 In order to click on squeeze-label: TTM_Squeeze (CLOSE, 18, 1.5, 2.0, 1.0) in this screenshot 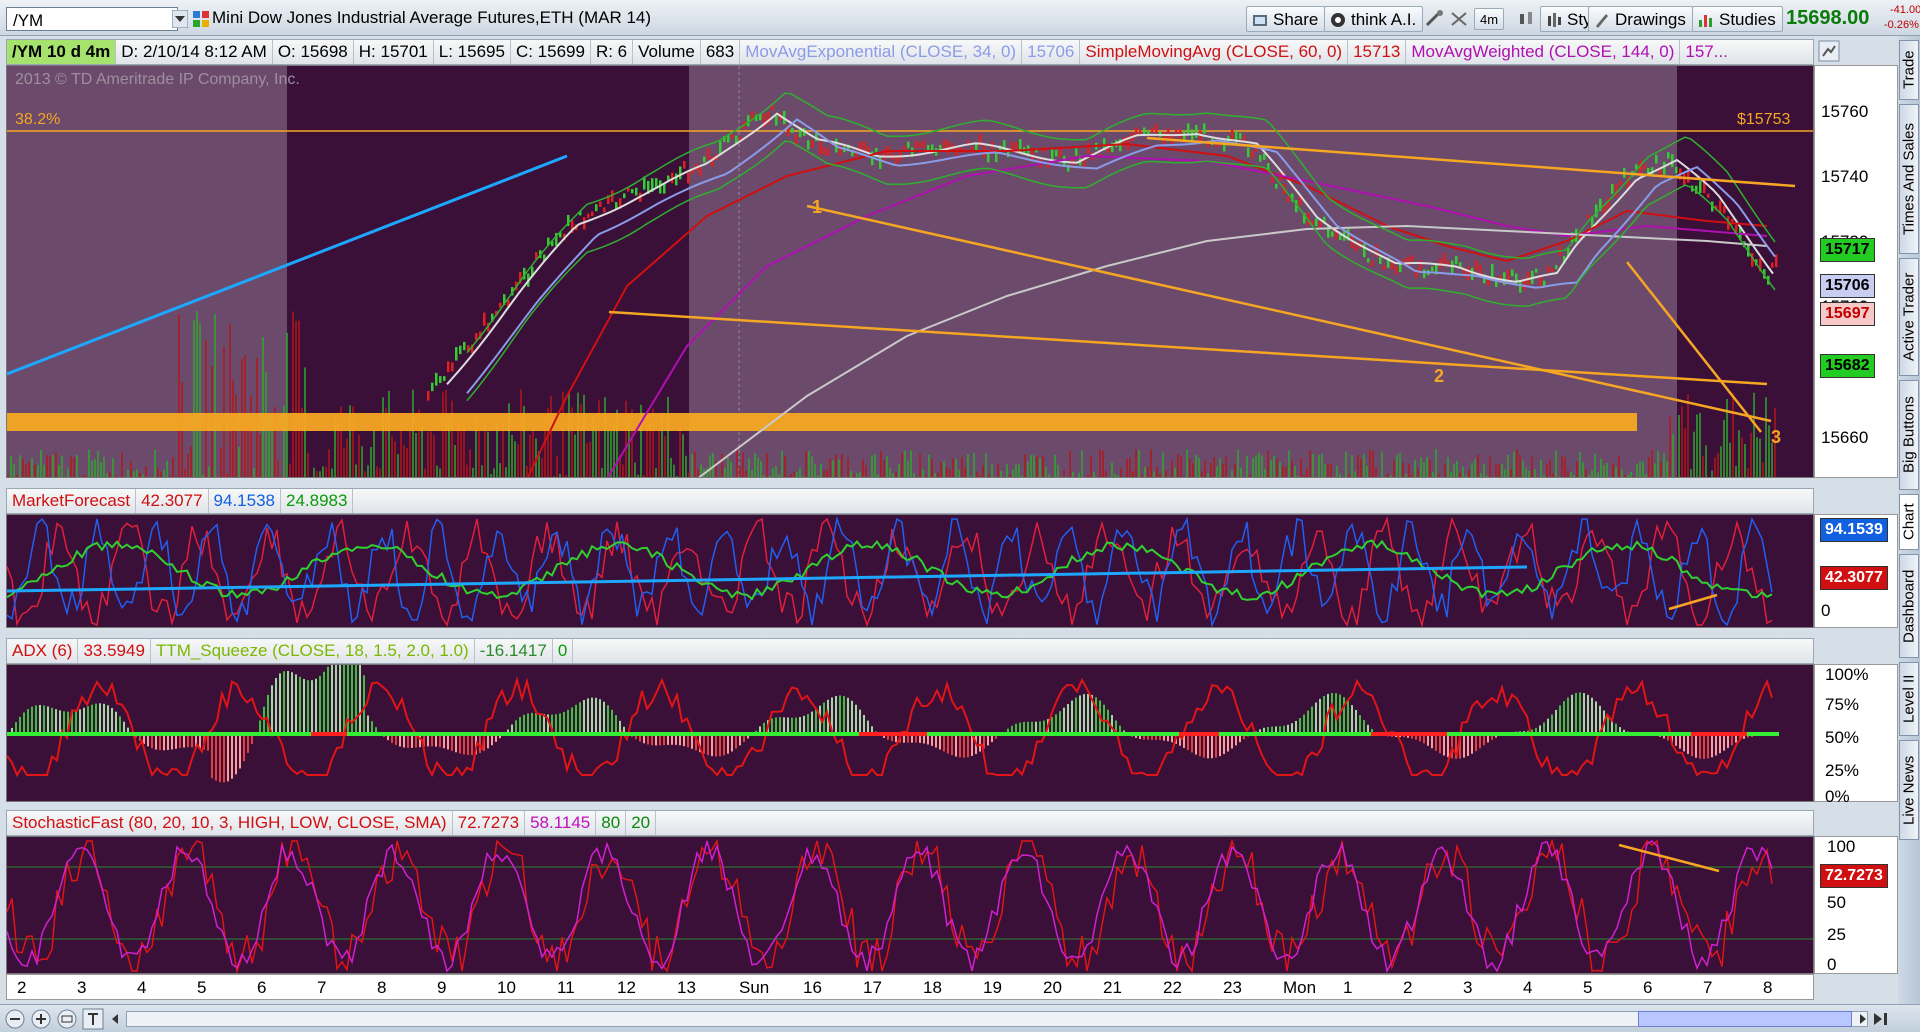, I will do `click(313, 651)`.